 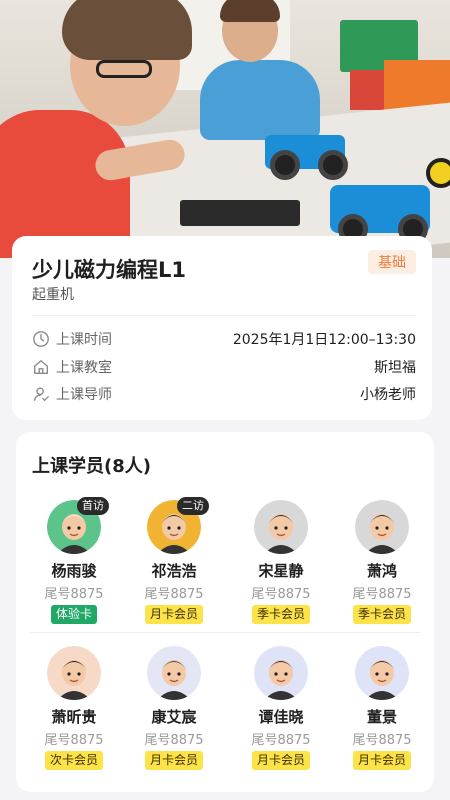 I want to click on course-subtitle: 起重机, so click(x=53, y=295).